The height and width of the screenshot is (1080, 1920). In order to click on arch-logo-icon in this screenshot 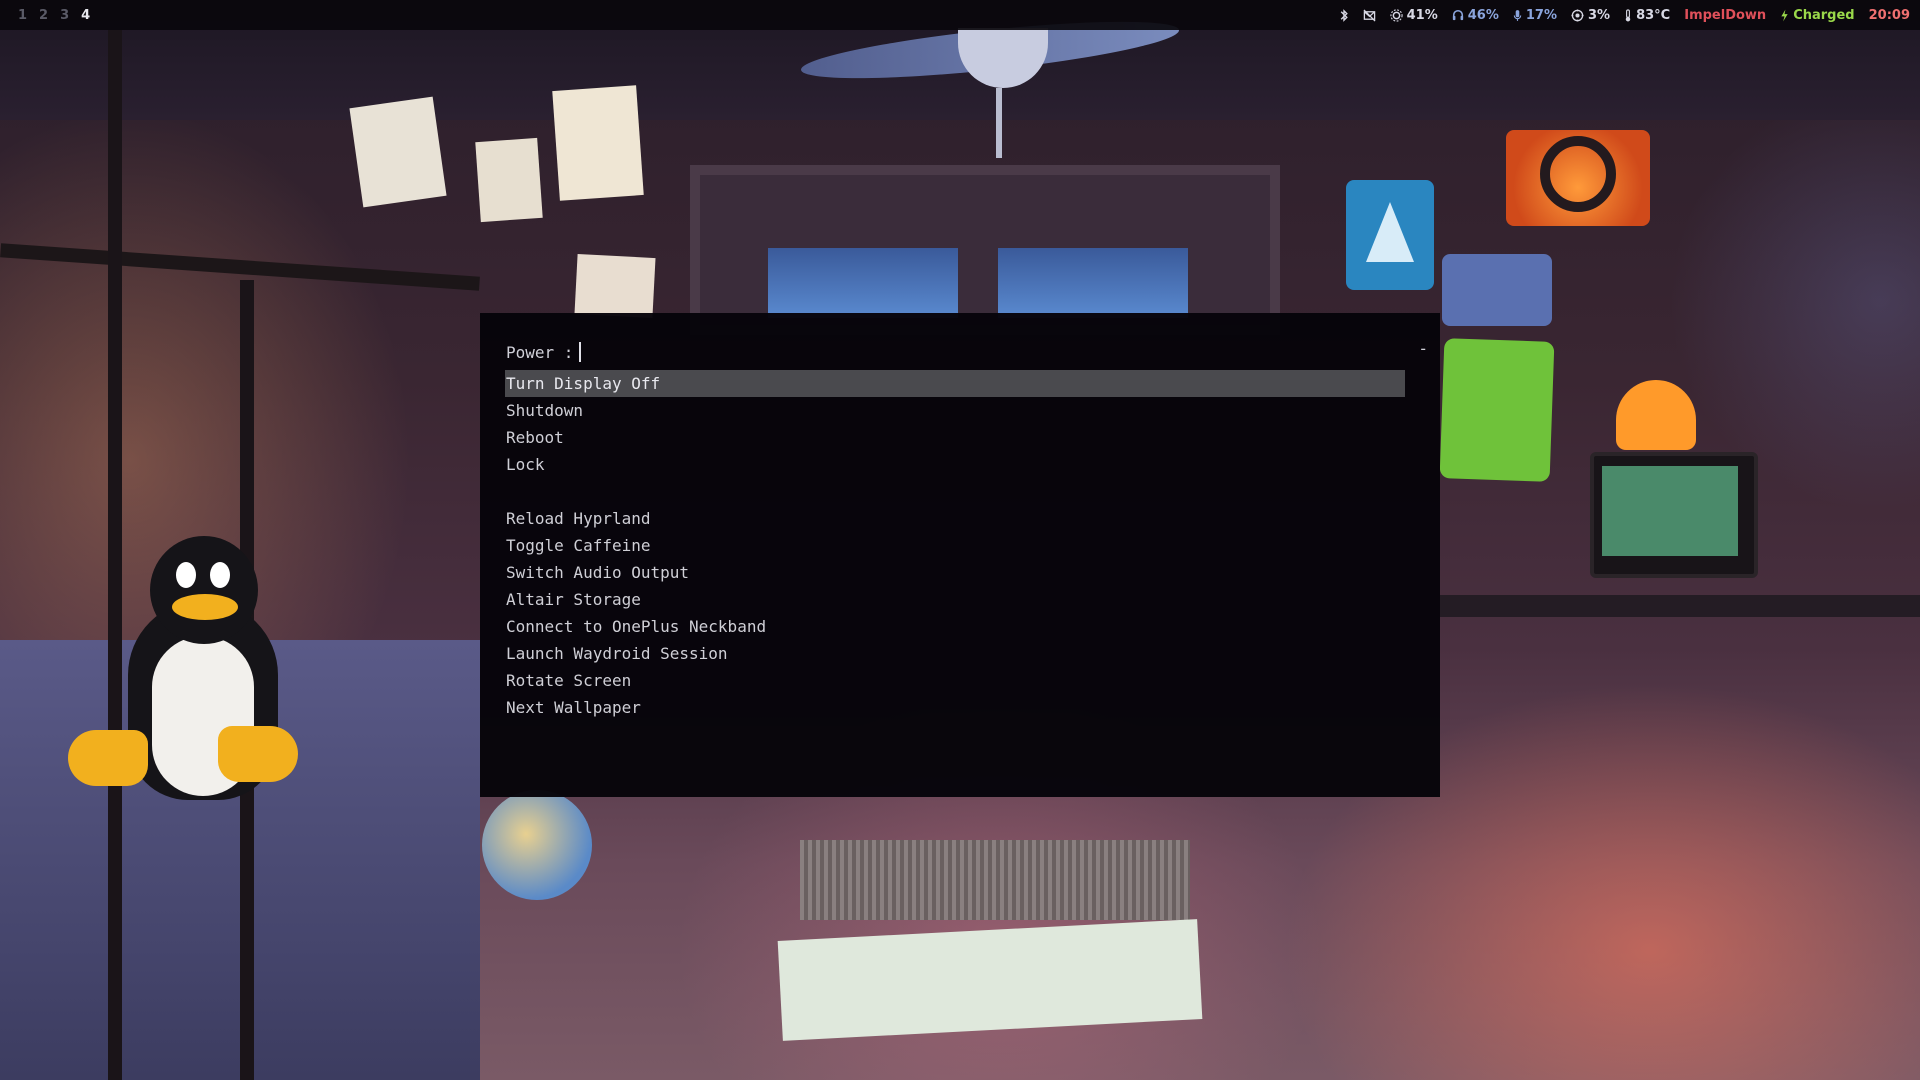, I will do `click(1390, 232)`.